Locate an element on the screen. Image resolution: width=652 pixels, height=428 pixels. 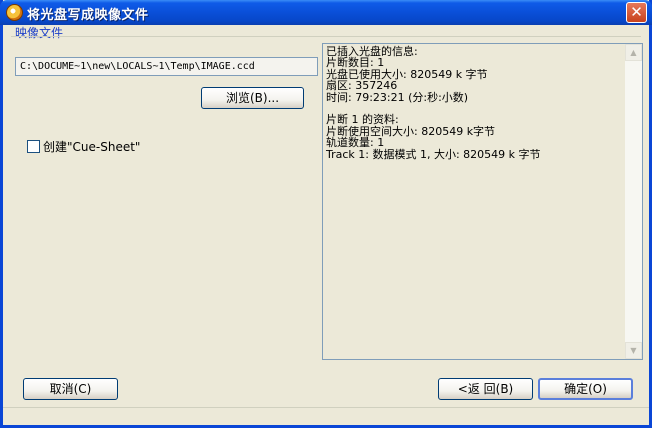
cue-sheet-label: 创建"Cue-Sheet" is located at coordinates (92, 146).